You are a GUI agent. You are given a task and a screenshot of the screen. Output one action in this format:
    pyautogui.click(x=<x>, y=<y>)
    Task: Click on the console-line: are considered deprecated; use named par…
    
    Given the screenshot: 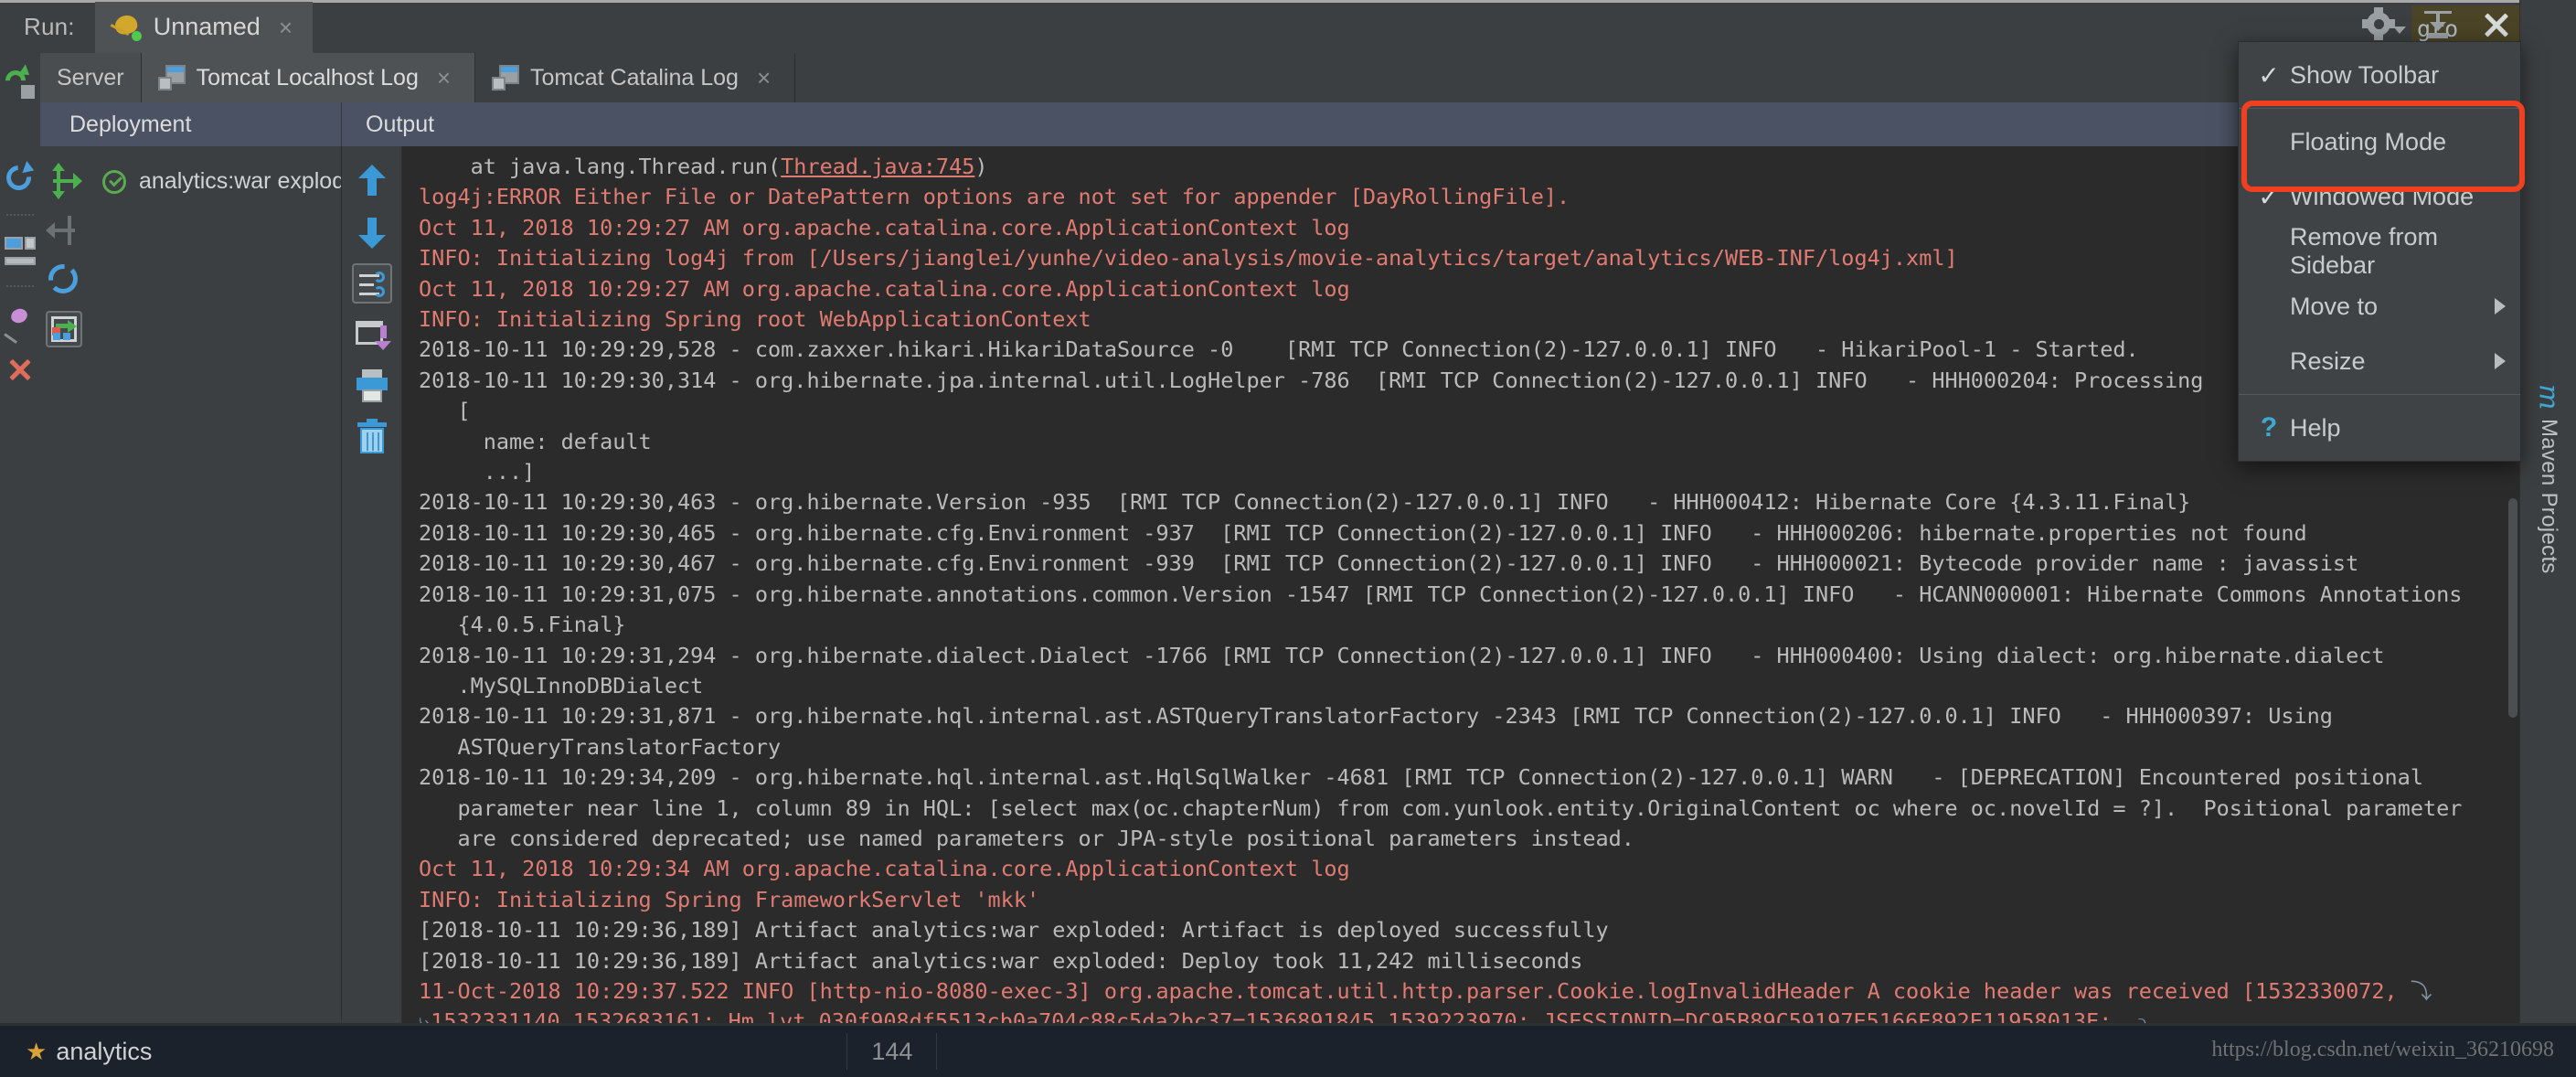 What is the action you would take?
    pyautogui.click(x=1460, y=839)
    